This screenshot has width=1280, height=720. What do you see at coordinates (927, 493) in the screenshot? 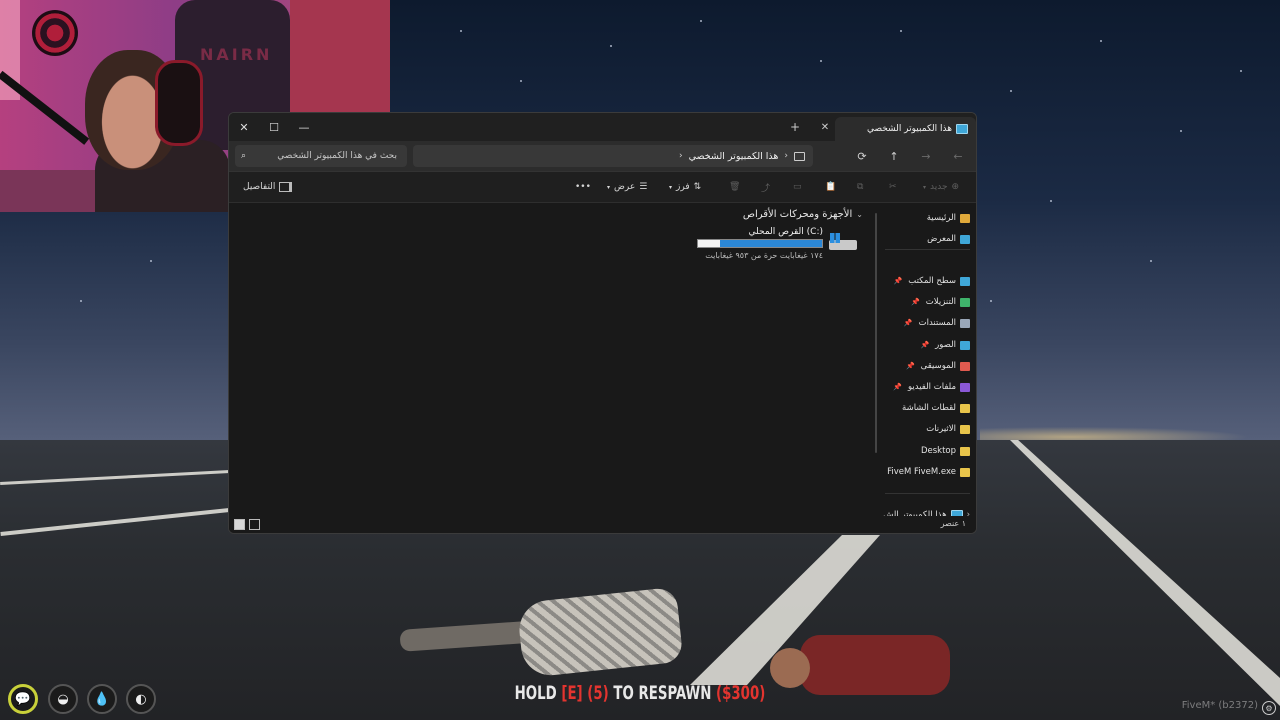
I see `nav-separator` at bounding box center [927, 493].